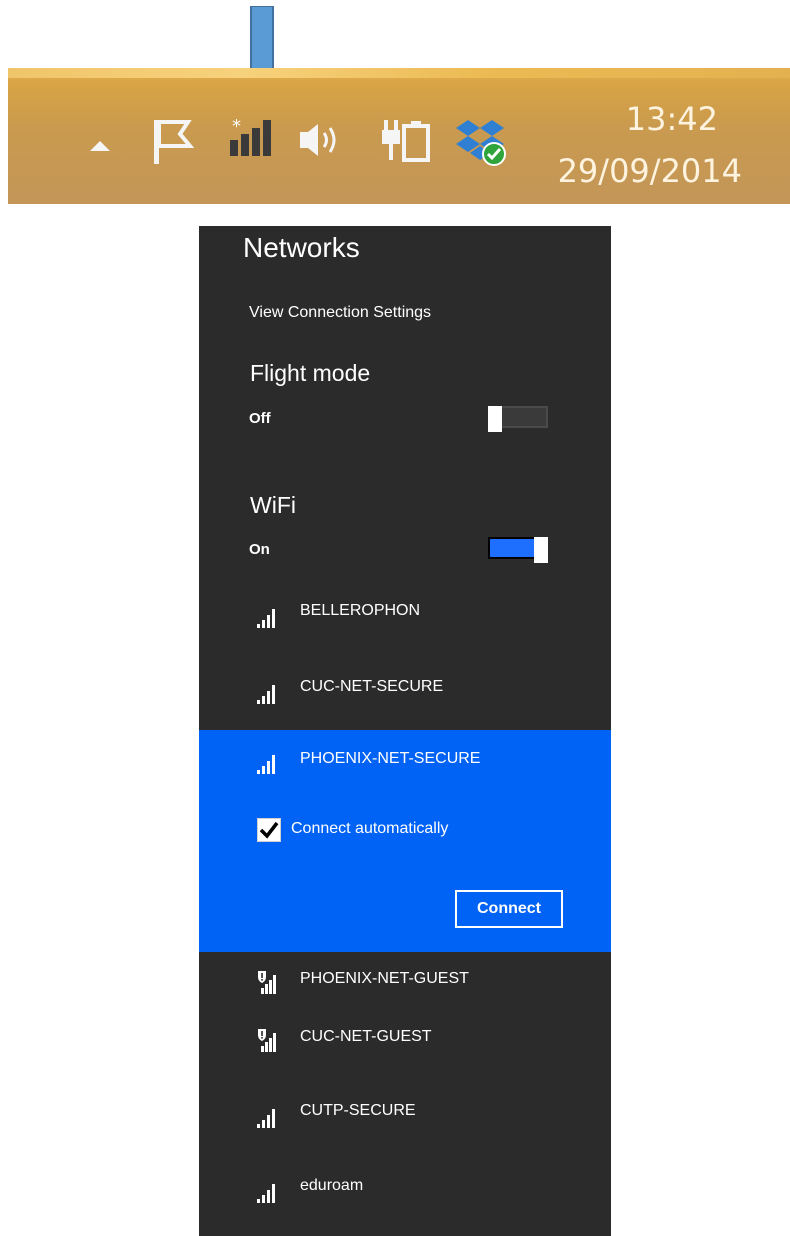  Describe the element at coordinates (372, 686) in the screenshot. I see `network-name: CUC-NET-SECURE` at that location.